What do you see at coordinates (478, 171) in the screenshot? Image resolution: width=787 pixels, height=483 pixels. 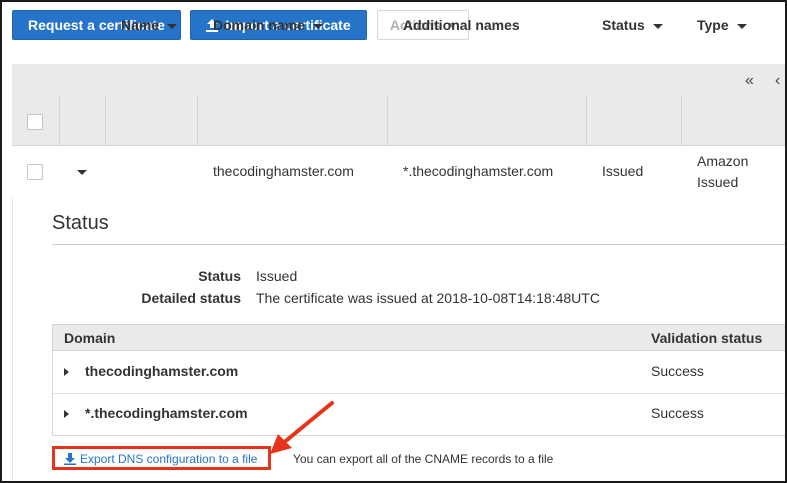 I see `row-additional-names: *.thecodinghamster.com` at bounding box center [478, 171].